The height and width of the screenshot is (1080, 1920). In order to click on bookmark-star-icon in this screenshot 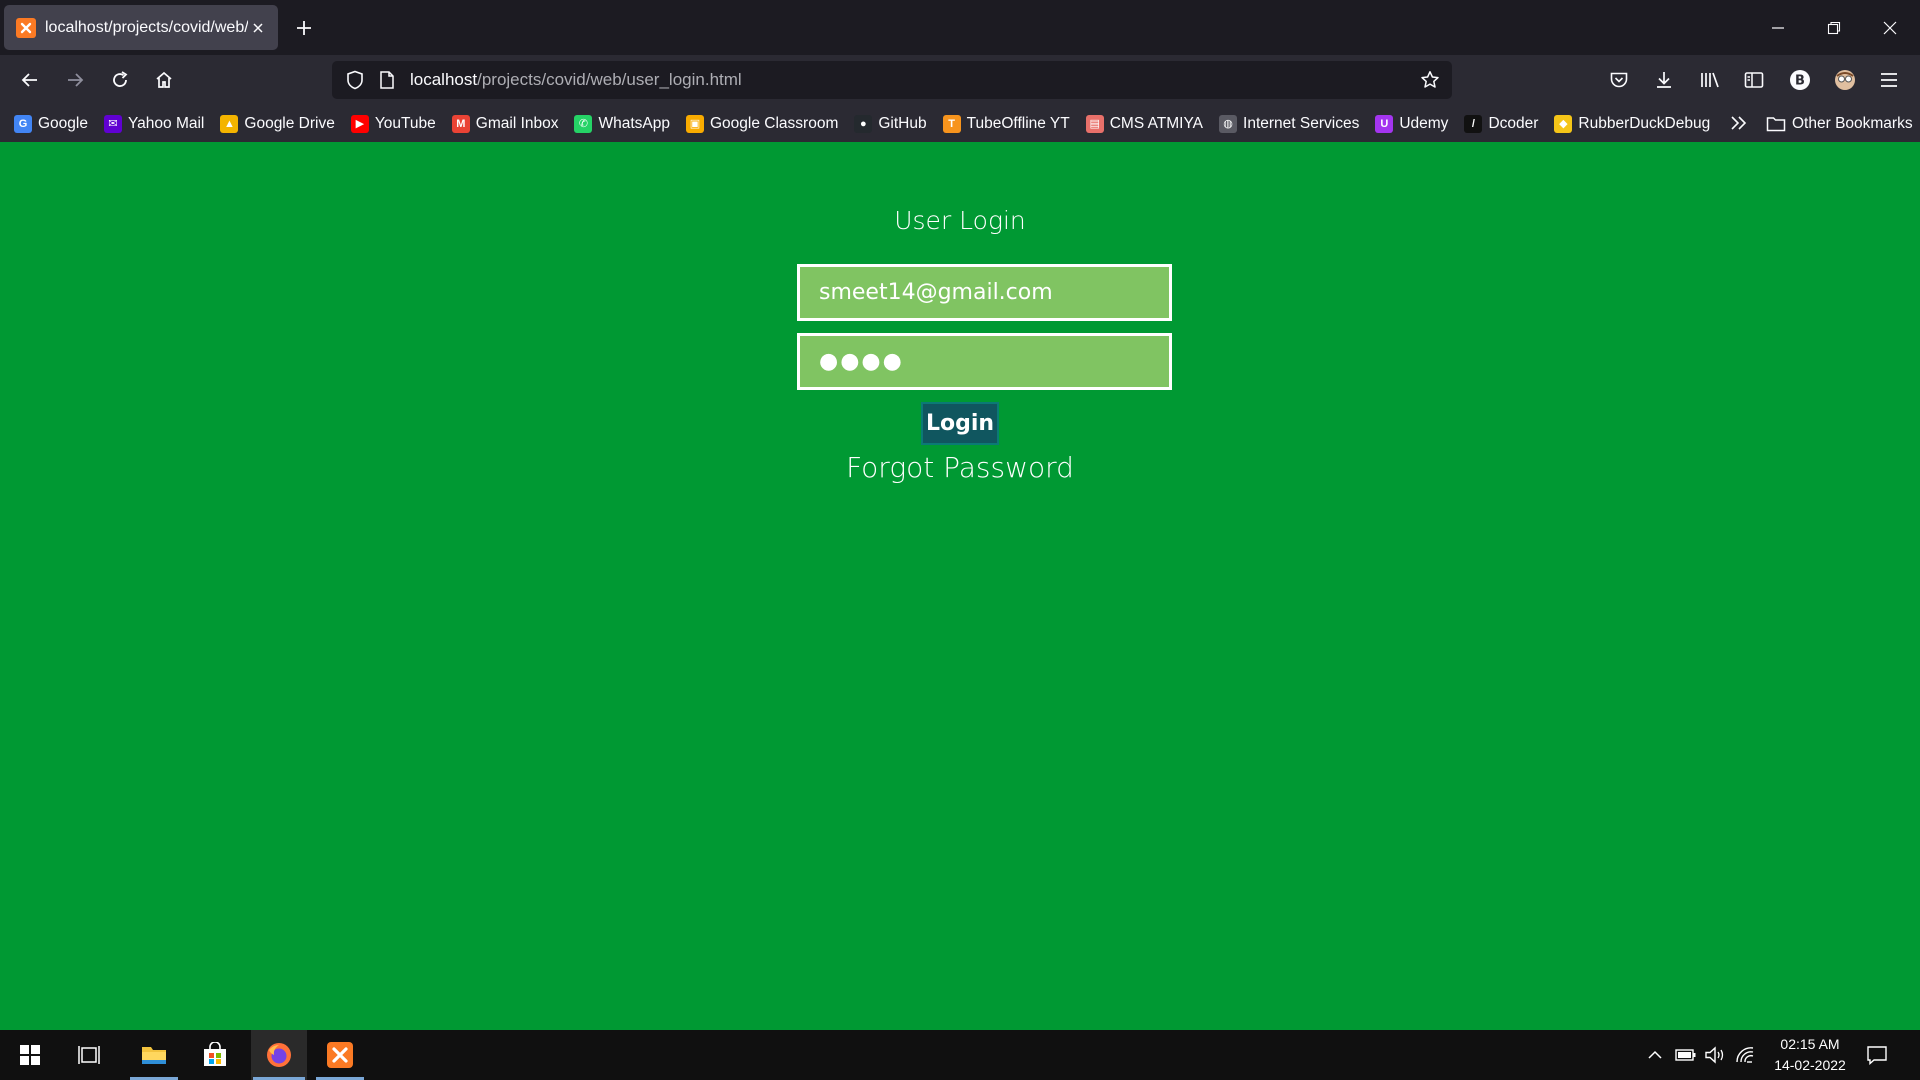, I will do `click(1430, 80)`.